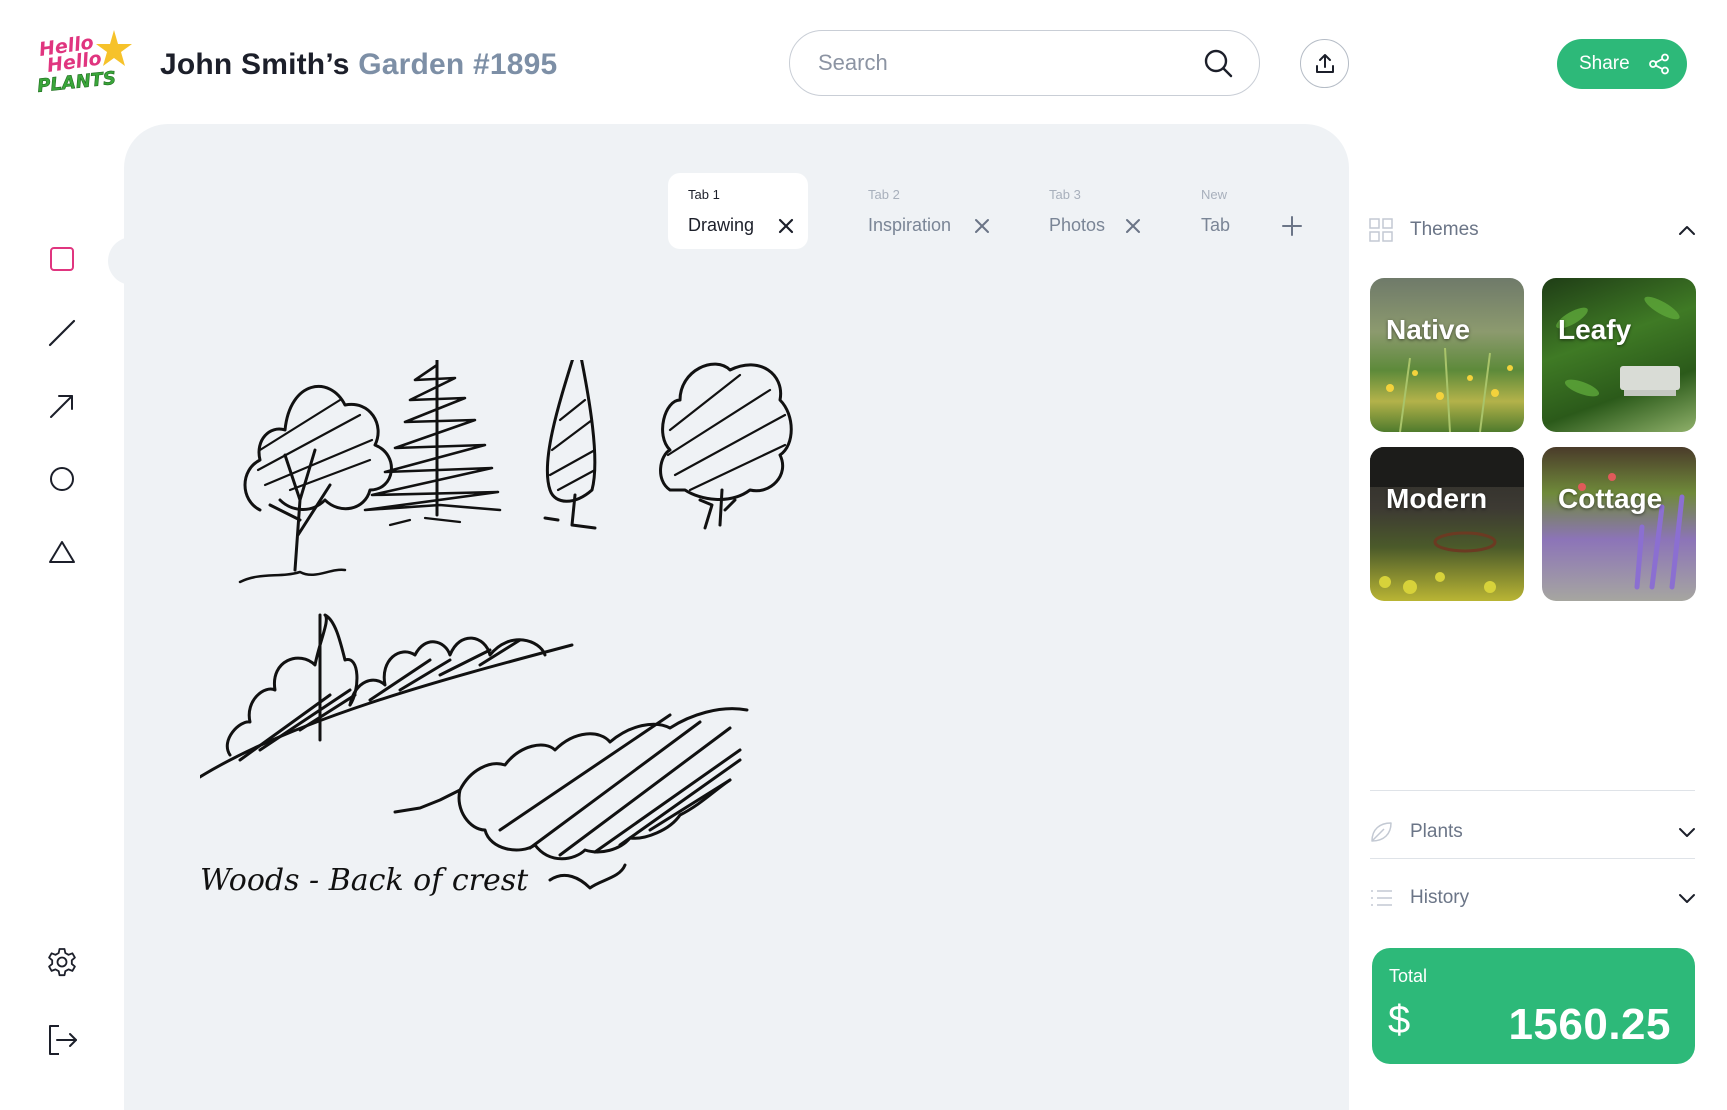  I want to click on gear-icon, so click(62, 962).